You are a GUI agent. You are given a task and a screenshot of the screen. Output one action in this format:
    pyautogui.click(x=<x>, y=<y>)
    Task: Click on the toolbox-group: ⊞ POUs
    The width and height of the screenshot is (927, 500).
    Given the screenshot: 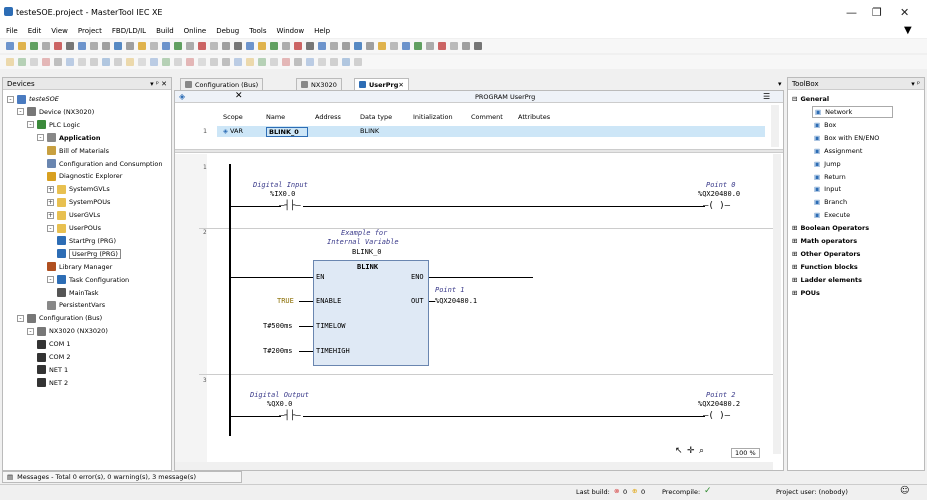 What is the action you would take?
    pyautogui.click(x=806, y=293)
    